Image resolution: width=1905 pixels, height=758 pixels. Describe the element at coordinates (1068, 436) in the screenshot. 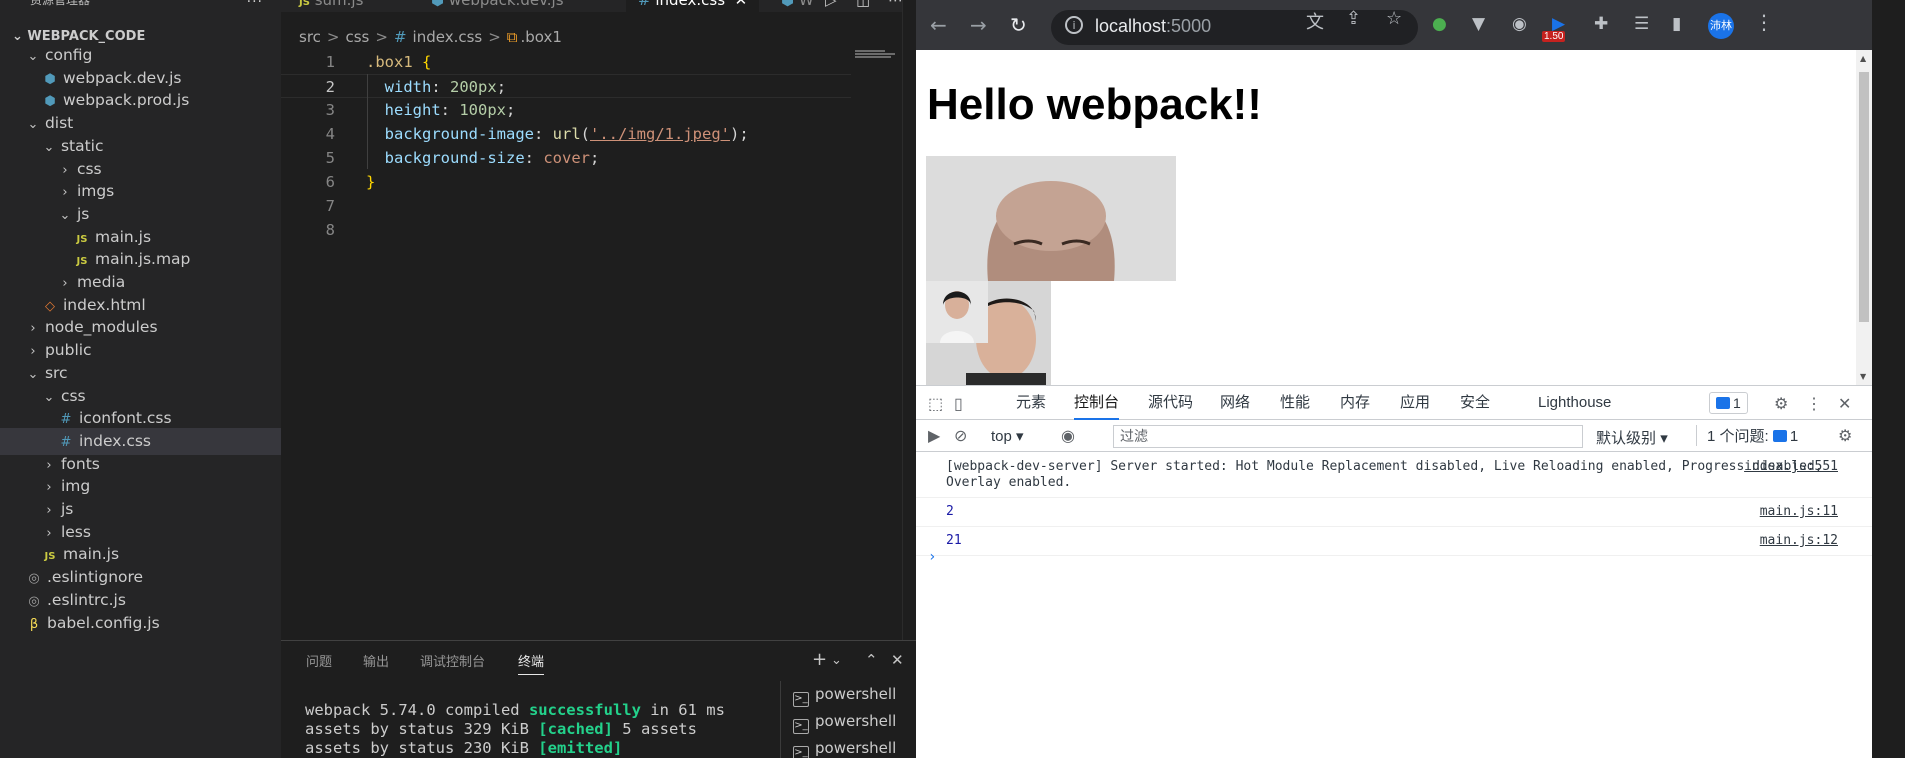

I see `eye-icon: ◉` at that location.